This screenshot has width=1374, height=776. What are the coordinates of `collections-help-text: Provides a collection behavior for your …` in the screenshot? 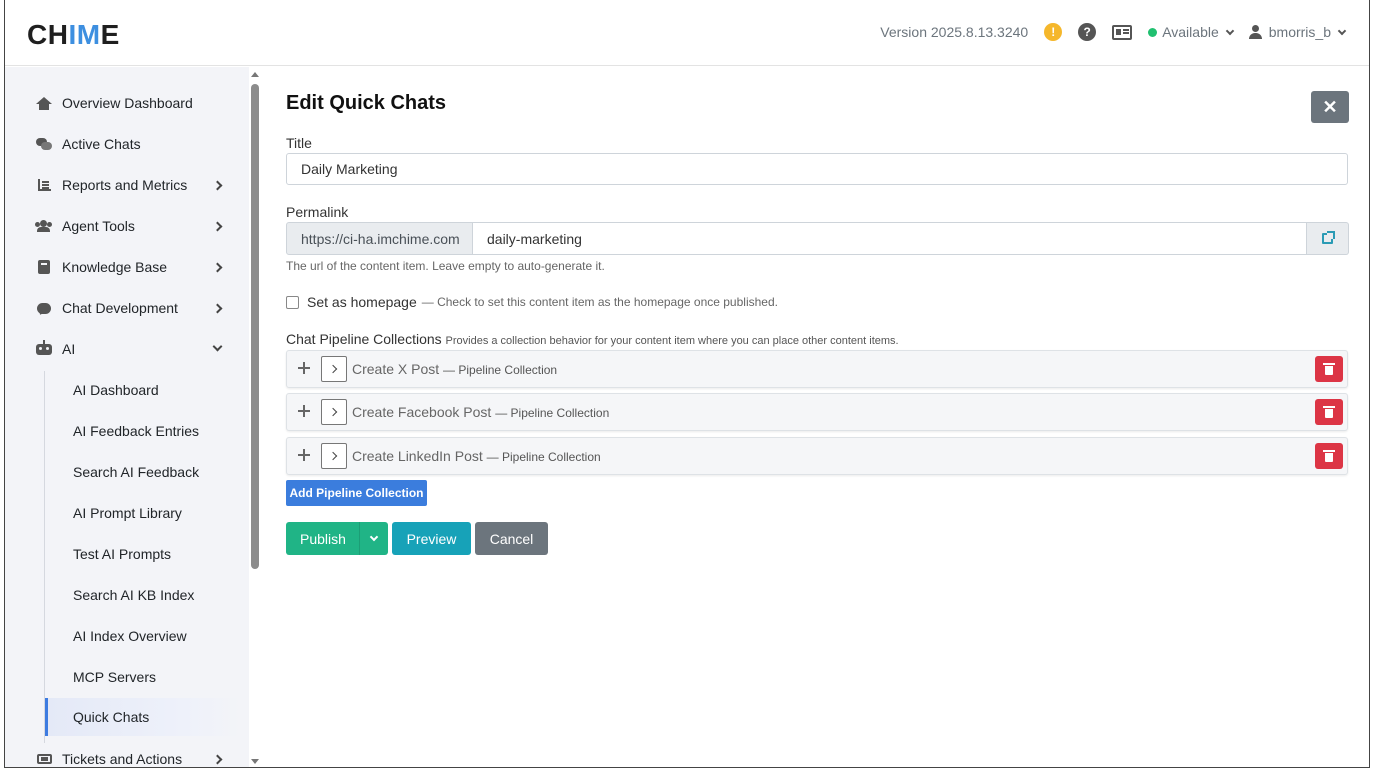 It's located at (672, 341).